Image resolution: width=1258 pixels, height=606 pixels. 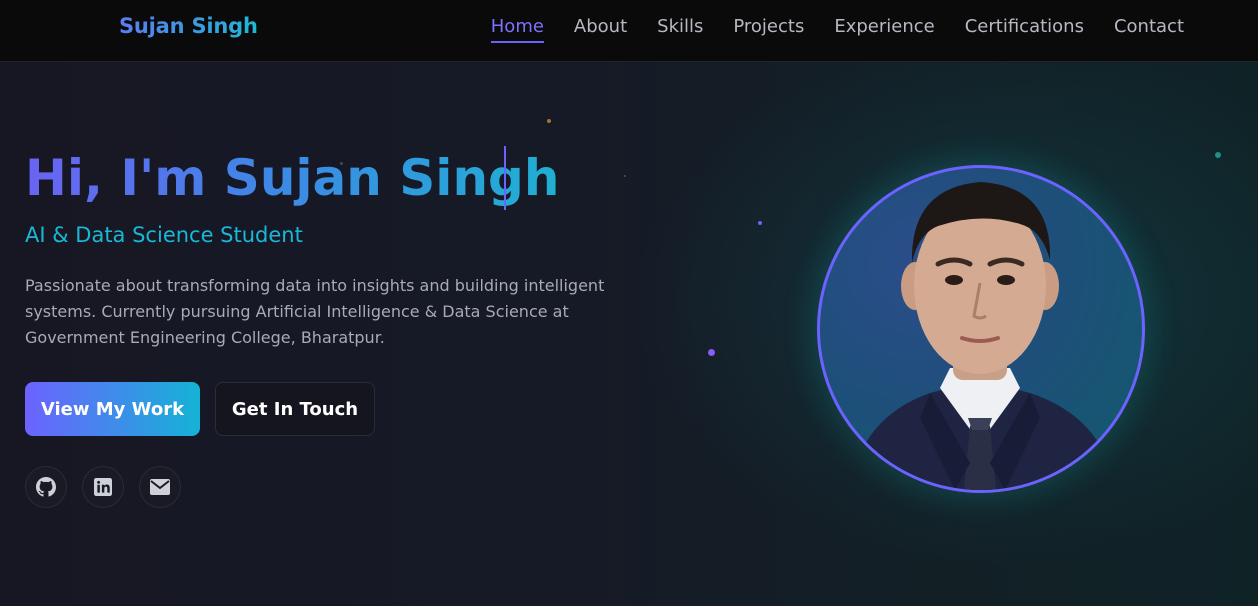 I want to click on nav-link-about: About, so click(x=600, y=29).